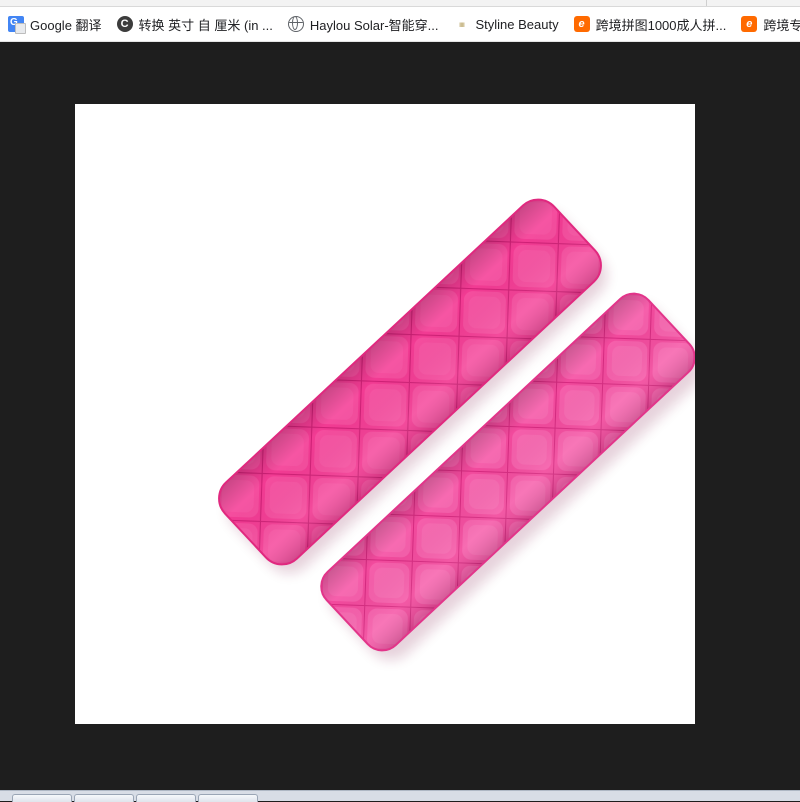 This screenshot has height=802, width=800. Describe the element at coordinates (66, 25) in the screenshot. I see `bookmark-label: Google 翻译` at that location.